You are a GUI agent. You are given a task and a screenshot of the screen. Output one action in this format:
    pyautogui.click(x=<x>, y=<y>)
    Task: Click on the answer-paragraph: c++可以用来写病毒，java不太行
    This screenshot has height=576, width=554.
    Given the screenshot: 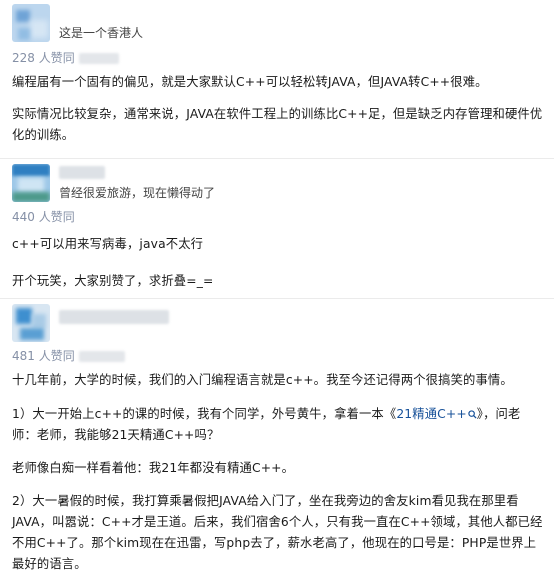 What is the action you would take?
    pyautogui.click(x=108, y=244)
    